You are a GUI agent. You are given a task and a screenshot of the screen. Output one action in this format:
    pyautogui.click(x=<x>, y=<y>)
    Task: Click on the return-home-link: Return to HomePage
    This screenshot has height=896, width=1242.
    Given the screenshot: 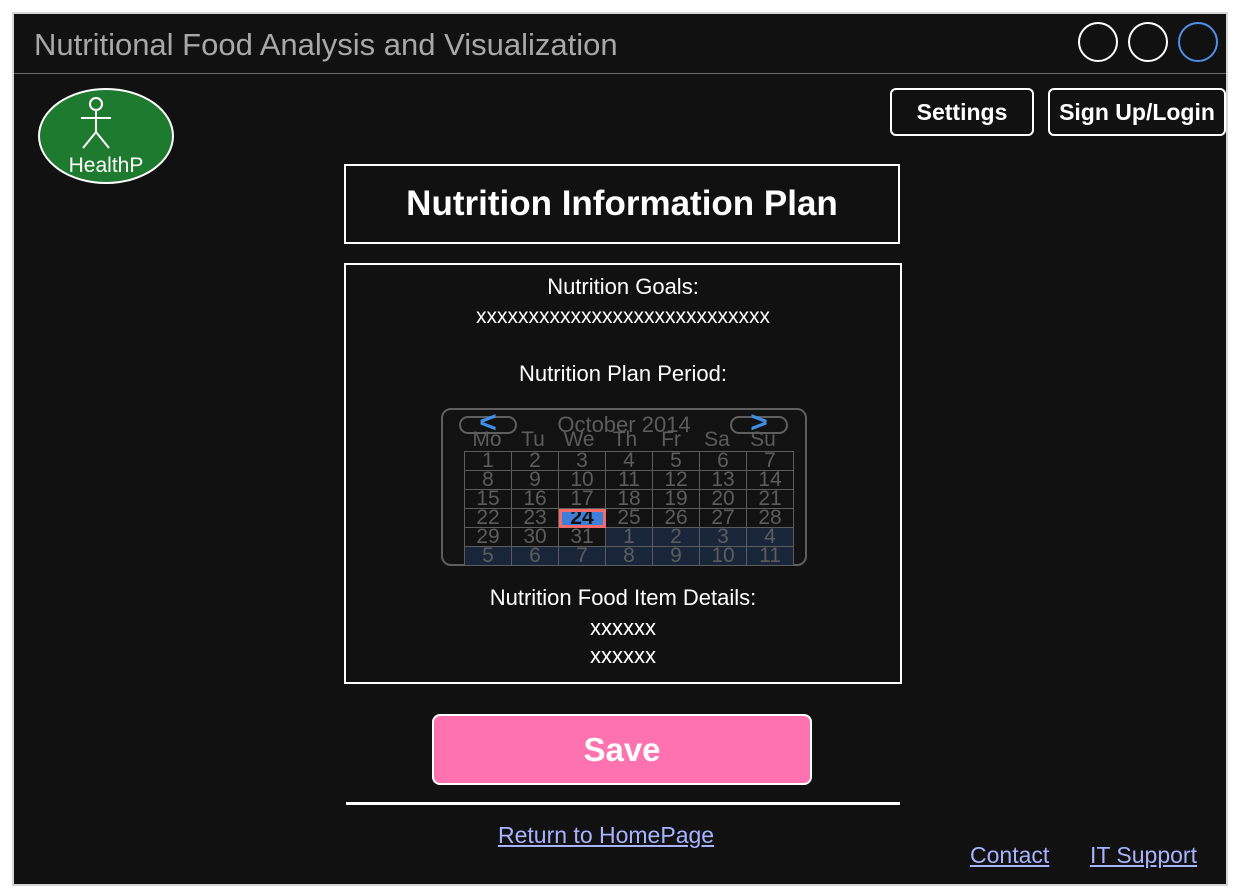 What is the action you would take?
    pyautogui.click(x=606, y=835)
    